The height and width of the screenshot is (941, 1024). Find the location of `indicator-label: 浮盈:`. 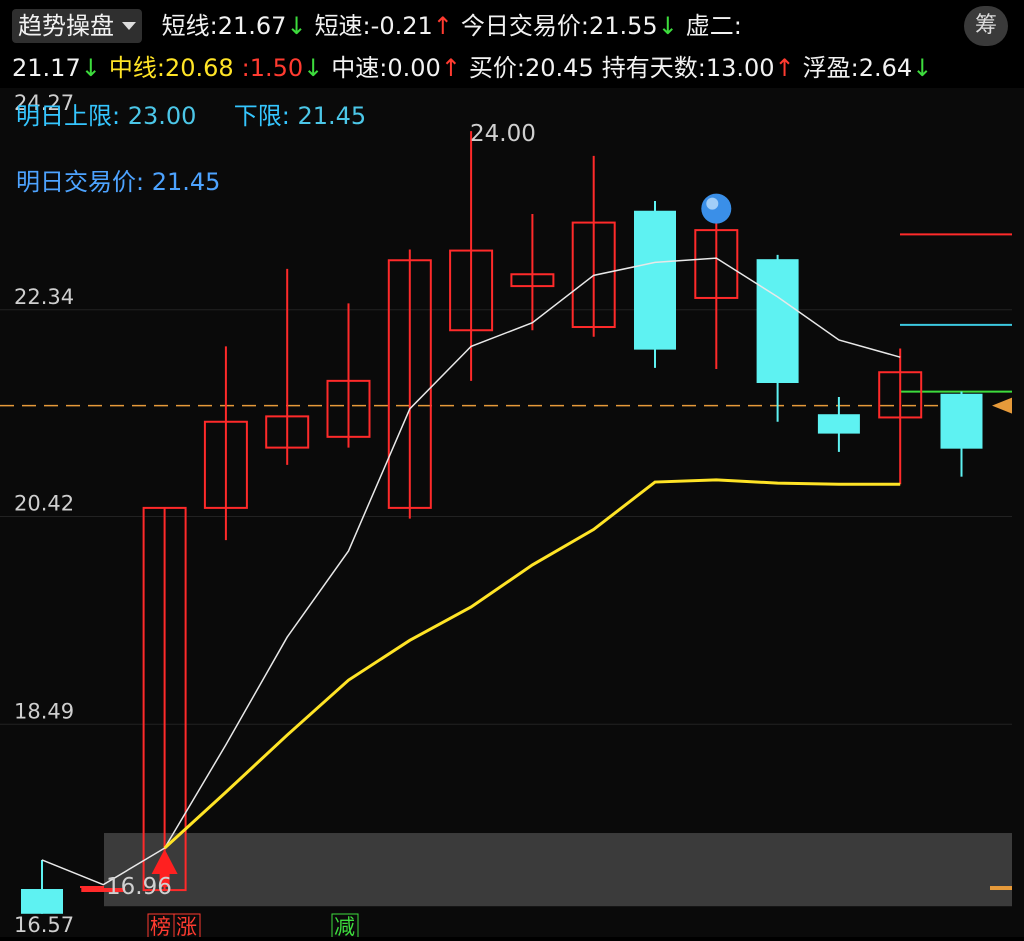

indicator-label: 浮盈: is located at coordinates (830, 68).